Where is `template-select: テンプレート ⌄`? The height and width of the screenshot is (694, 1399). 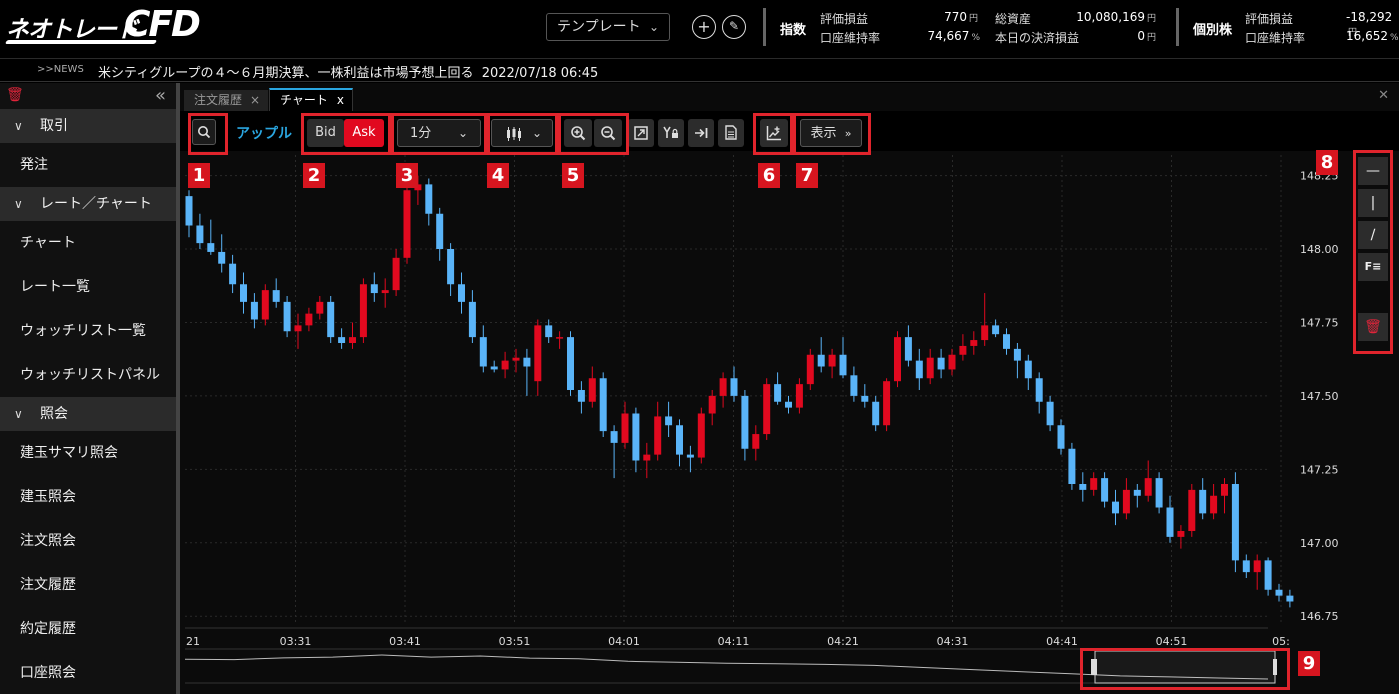 template-select: テンプレート ⌄ is located at coordinates (608, 27).